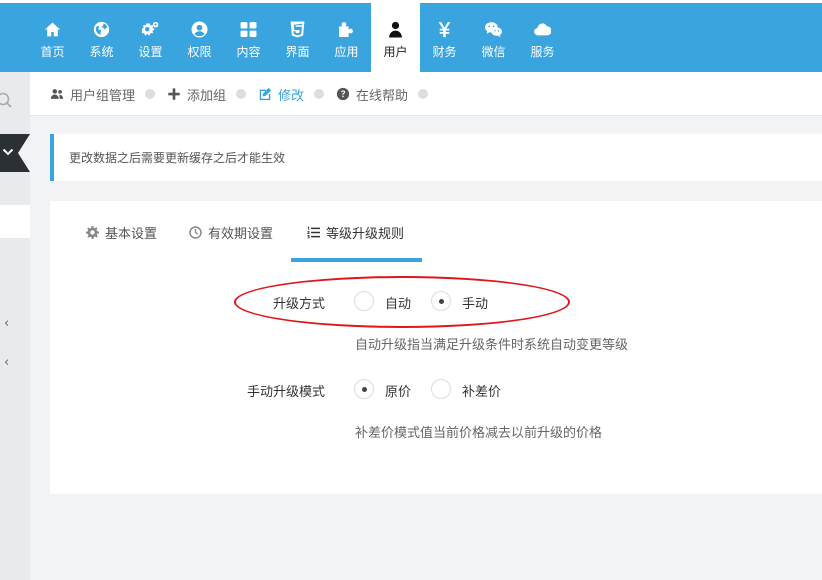  What do you see at coordinates (15, 326) in the screenshot?
I see `left-sidebar: ‹ ‹` at bounding box center [15, 326].